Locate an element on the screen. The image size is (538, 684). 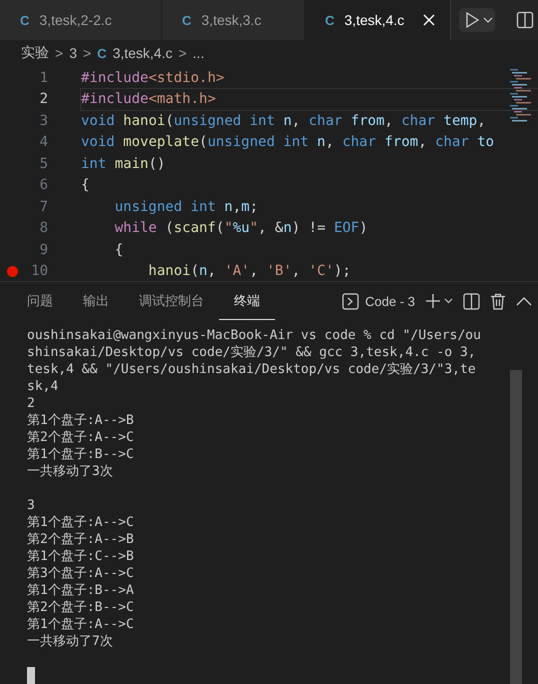
line-number: 4 is located at coordinates (44, 142).